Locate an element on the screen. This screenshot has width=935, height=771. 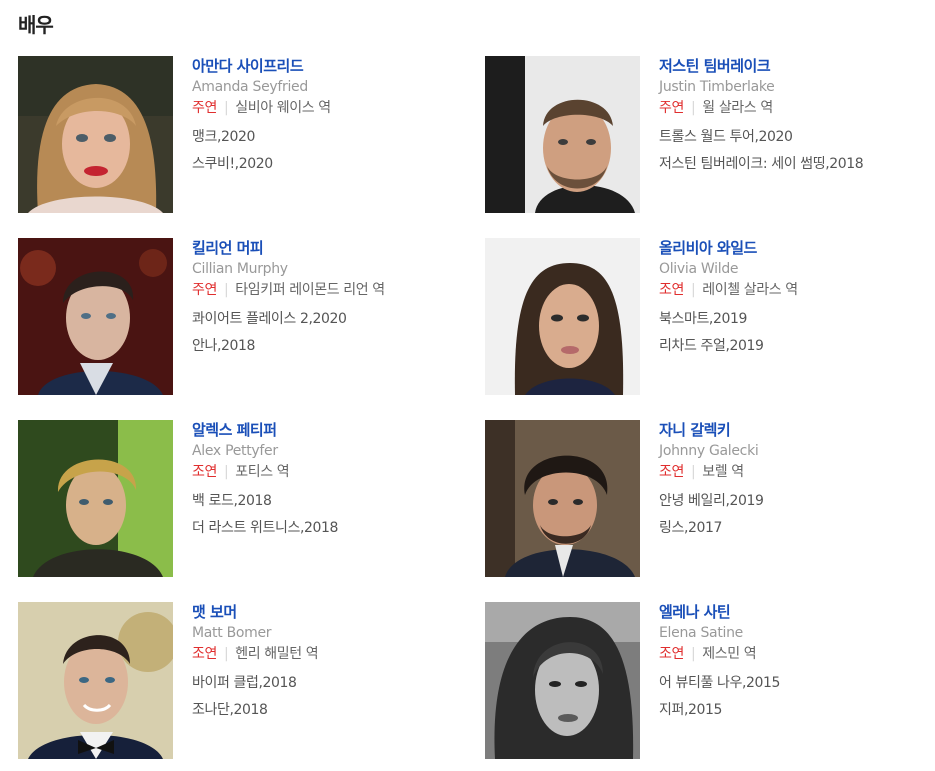
role-line: 조연 | 헨리 해밀턴 역 is located at coordinates (328, 654).